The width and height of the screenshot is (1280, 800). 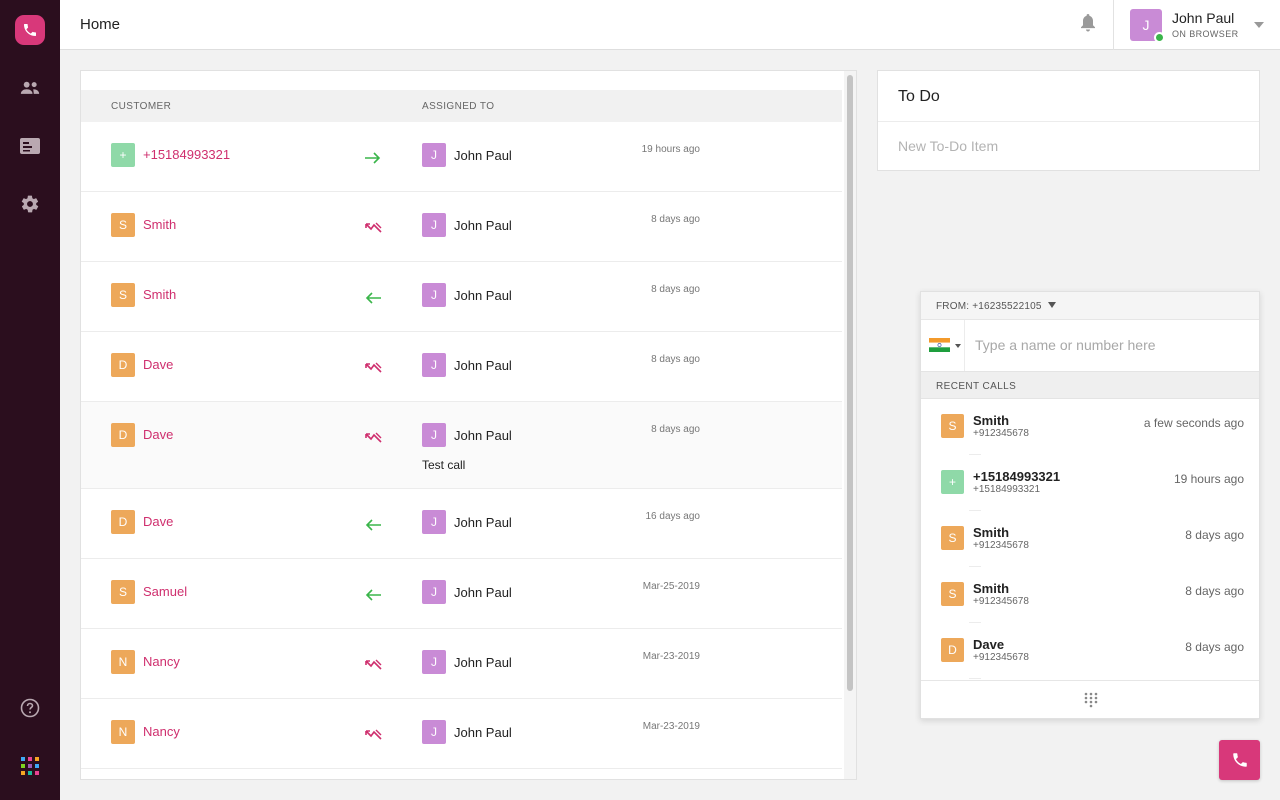 I want to click on user-menu-chevron-down-icon, so click(x=1259, y=25).